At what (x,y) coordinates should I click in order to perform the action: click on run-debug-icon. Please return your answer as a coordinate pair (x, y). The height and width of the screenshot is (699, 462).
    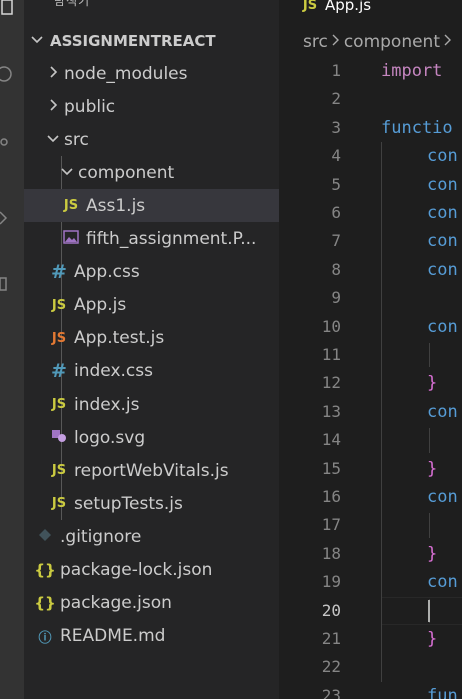
    Looking at the image, I should click on (12, 217).